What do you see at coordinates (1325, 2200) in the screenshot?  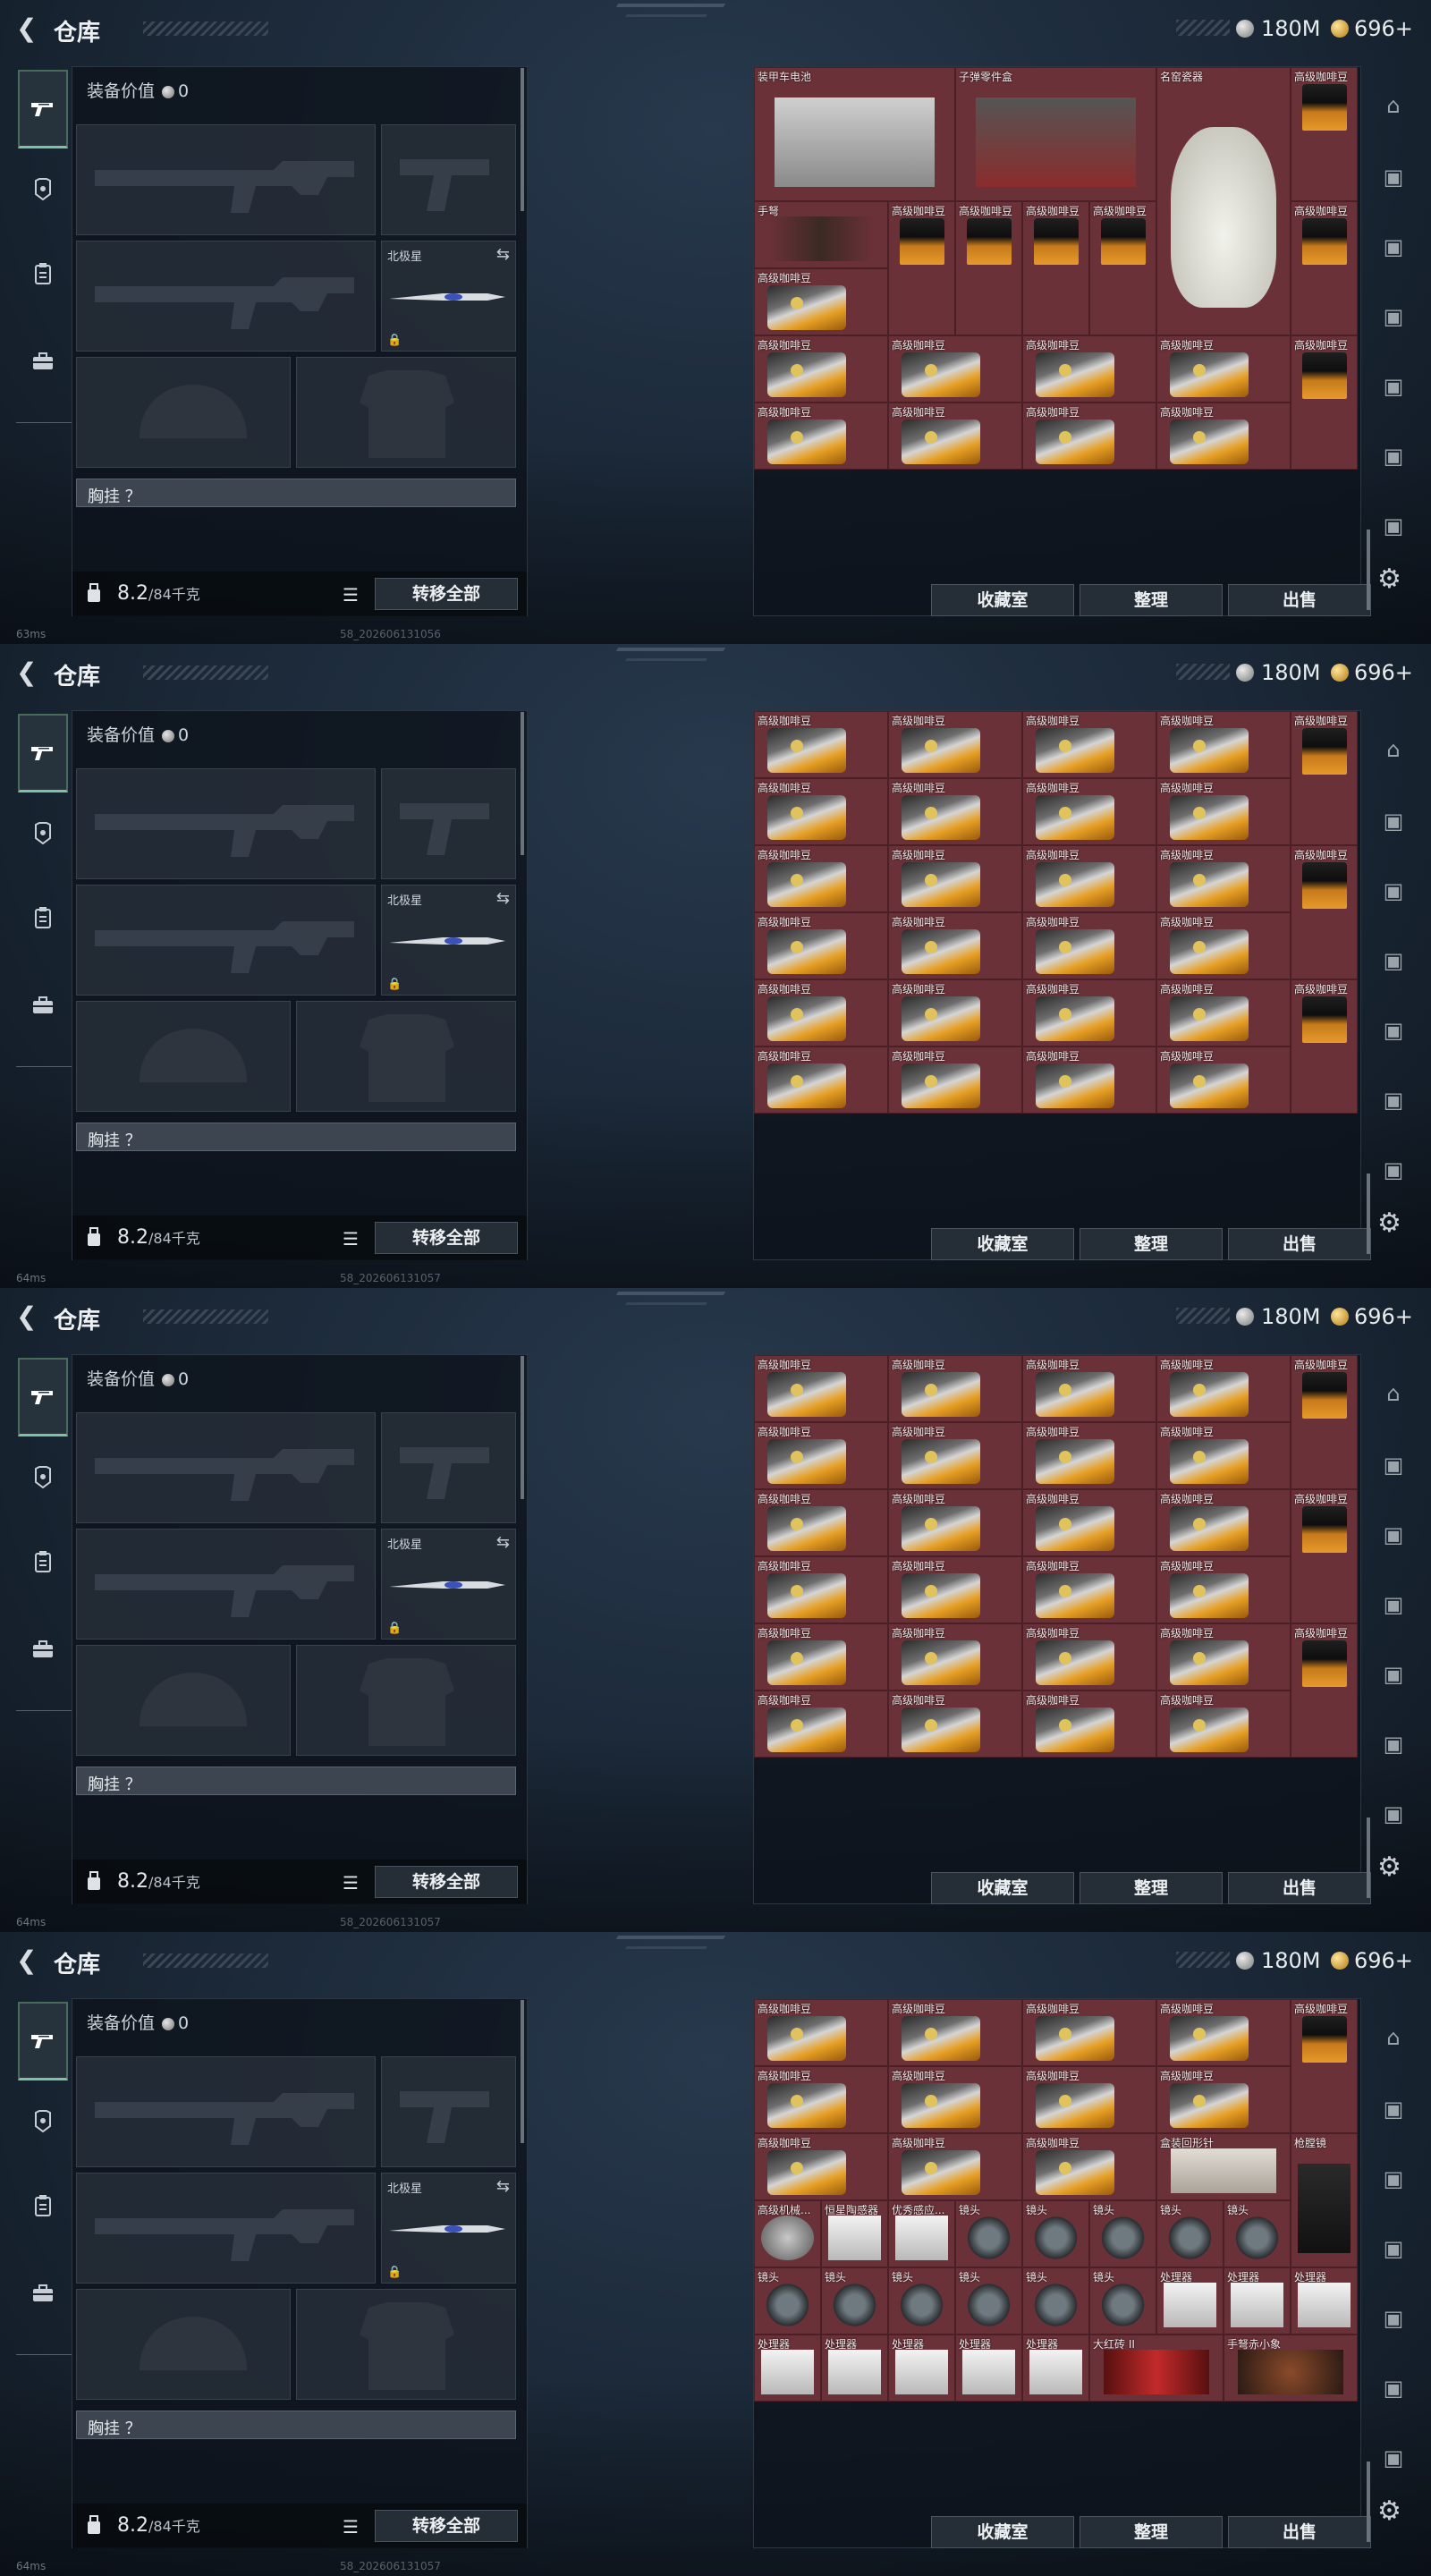 I see `storage-item-scope: 枪膛镜` at bounding box center [1325, 2200].